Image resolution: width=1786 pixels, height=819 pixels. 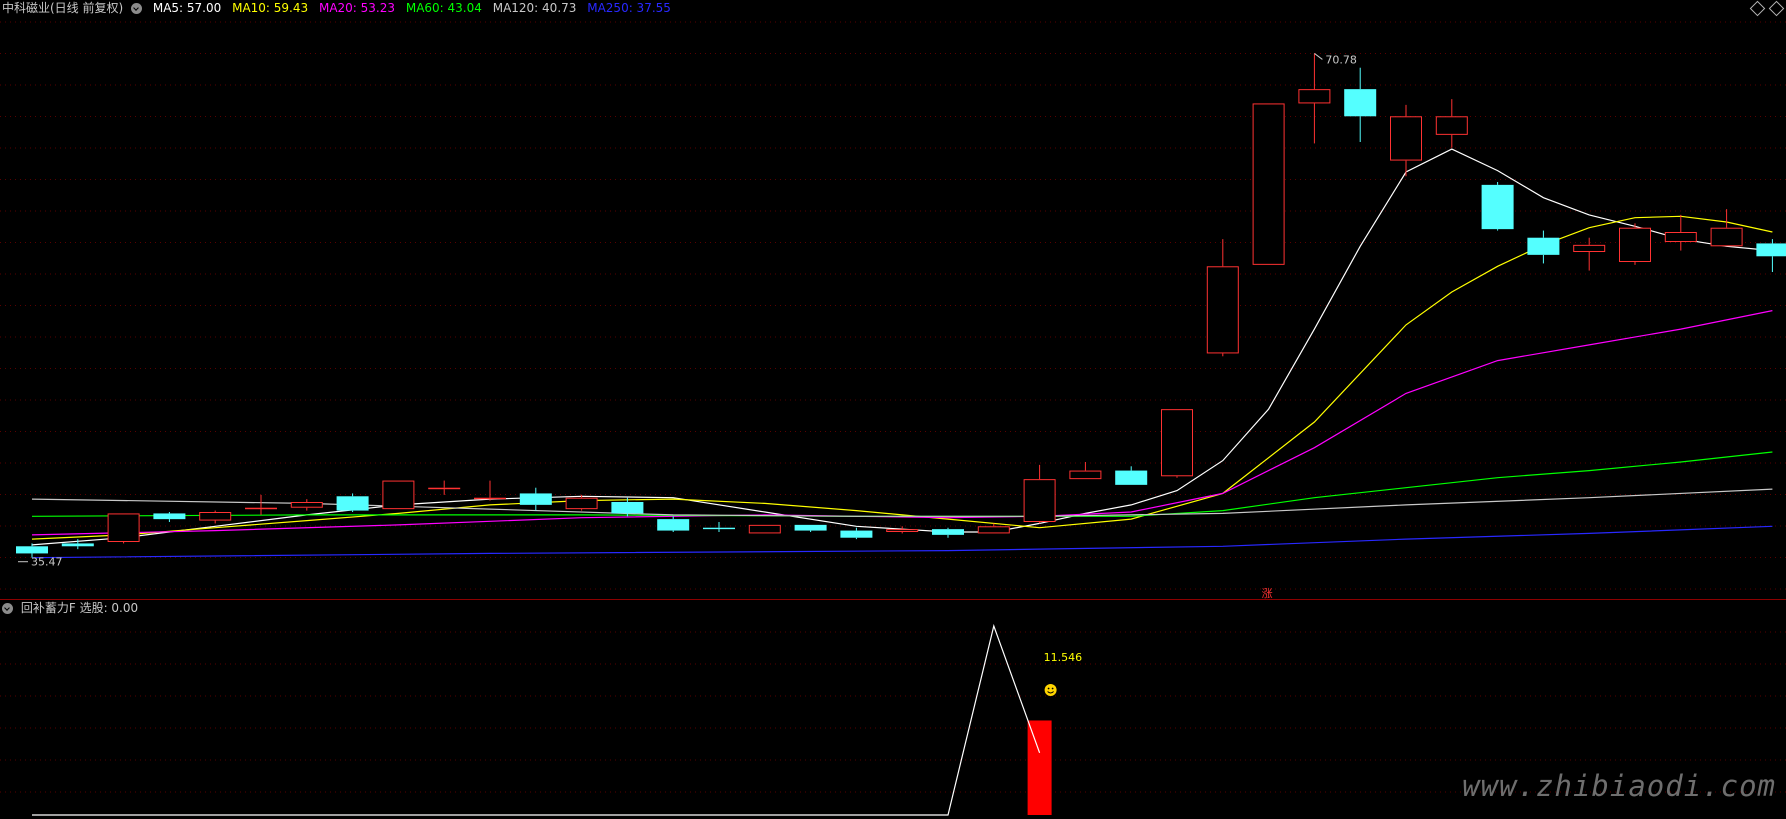 I want to click on indicator-title: 回补蓄力F, so click(x=48, y=608).